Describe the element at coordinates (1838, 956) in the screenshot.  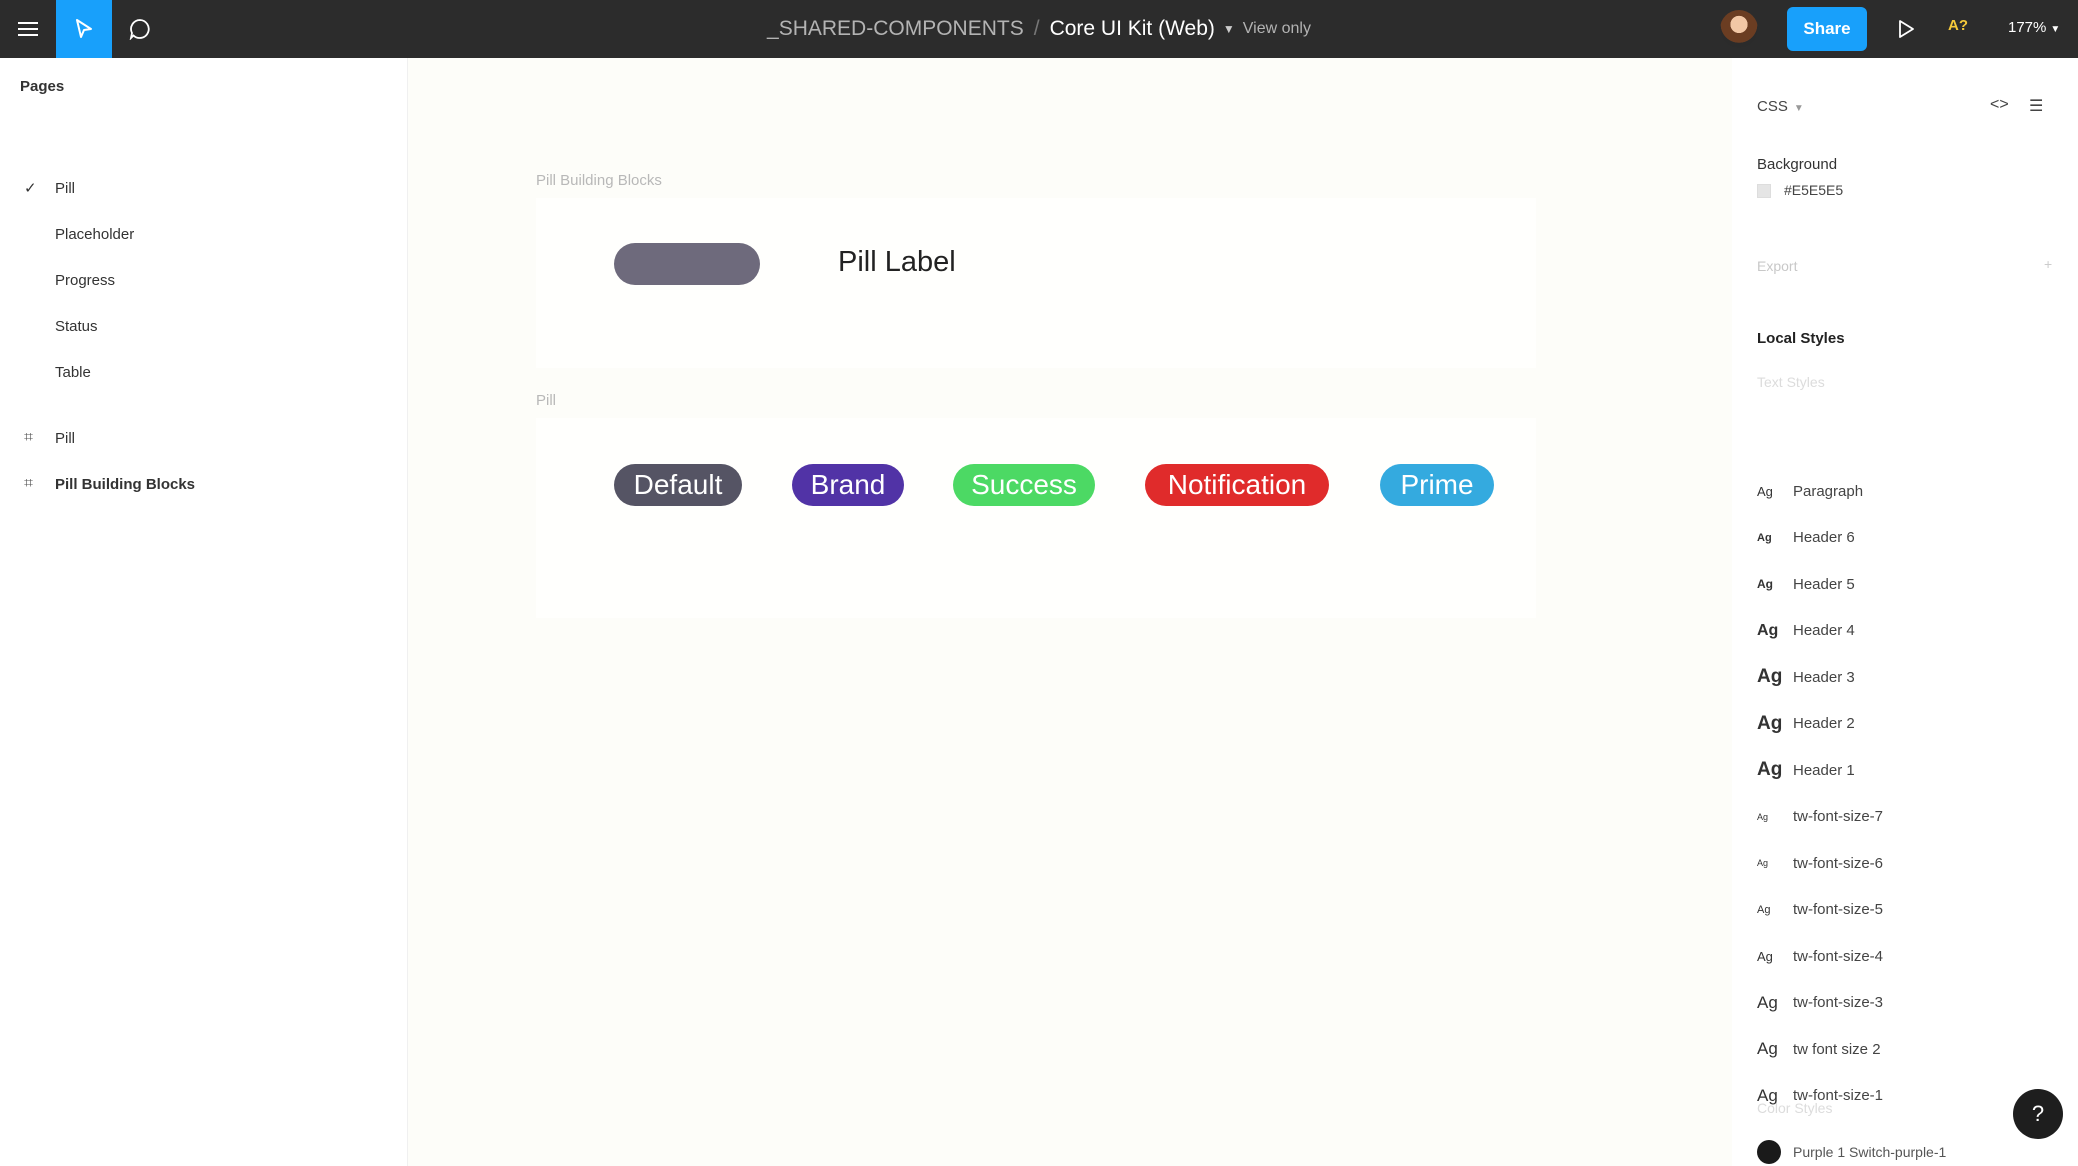
I see `text-style-name: tw-font-size-4` at that location.